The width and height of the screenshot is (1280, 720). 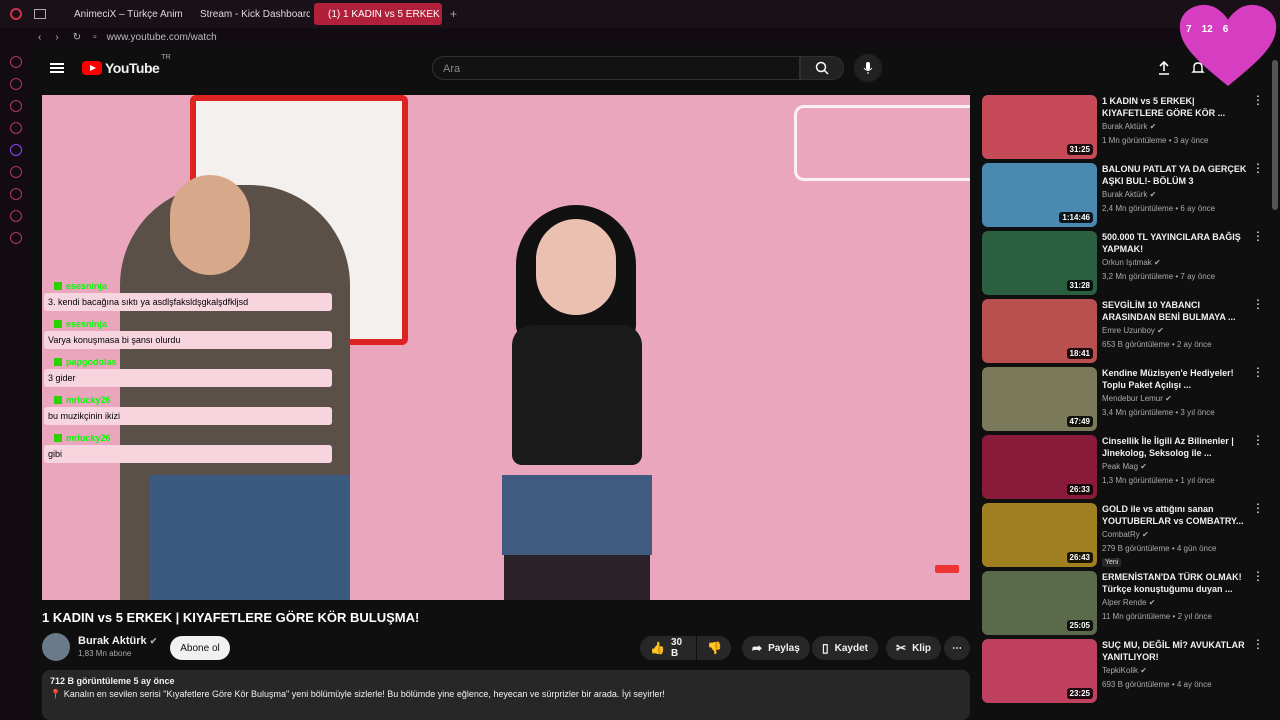 I want to click on twitch-icon, so click(x=16, y=150).